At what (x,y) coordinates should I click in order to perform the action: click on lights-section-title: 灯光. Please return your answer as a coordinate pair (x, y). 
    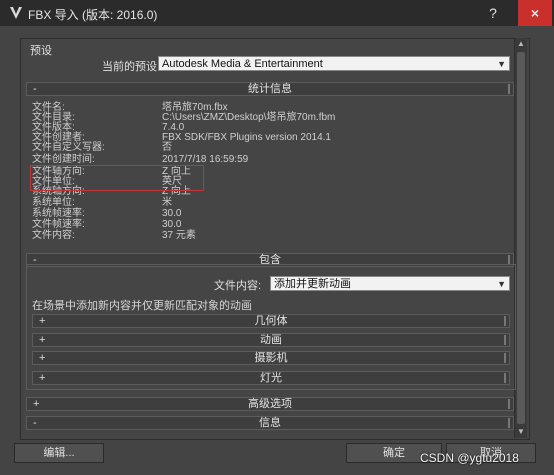
    Looking at the image, I should click on (271, 378).